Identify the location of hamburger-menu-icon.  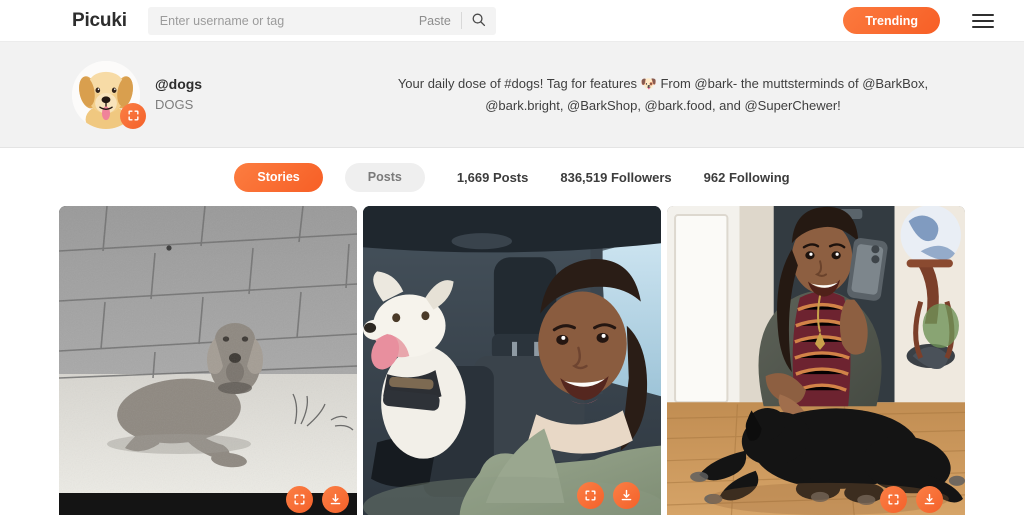
(984, 21).